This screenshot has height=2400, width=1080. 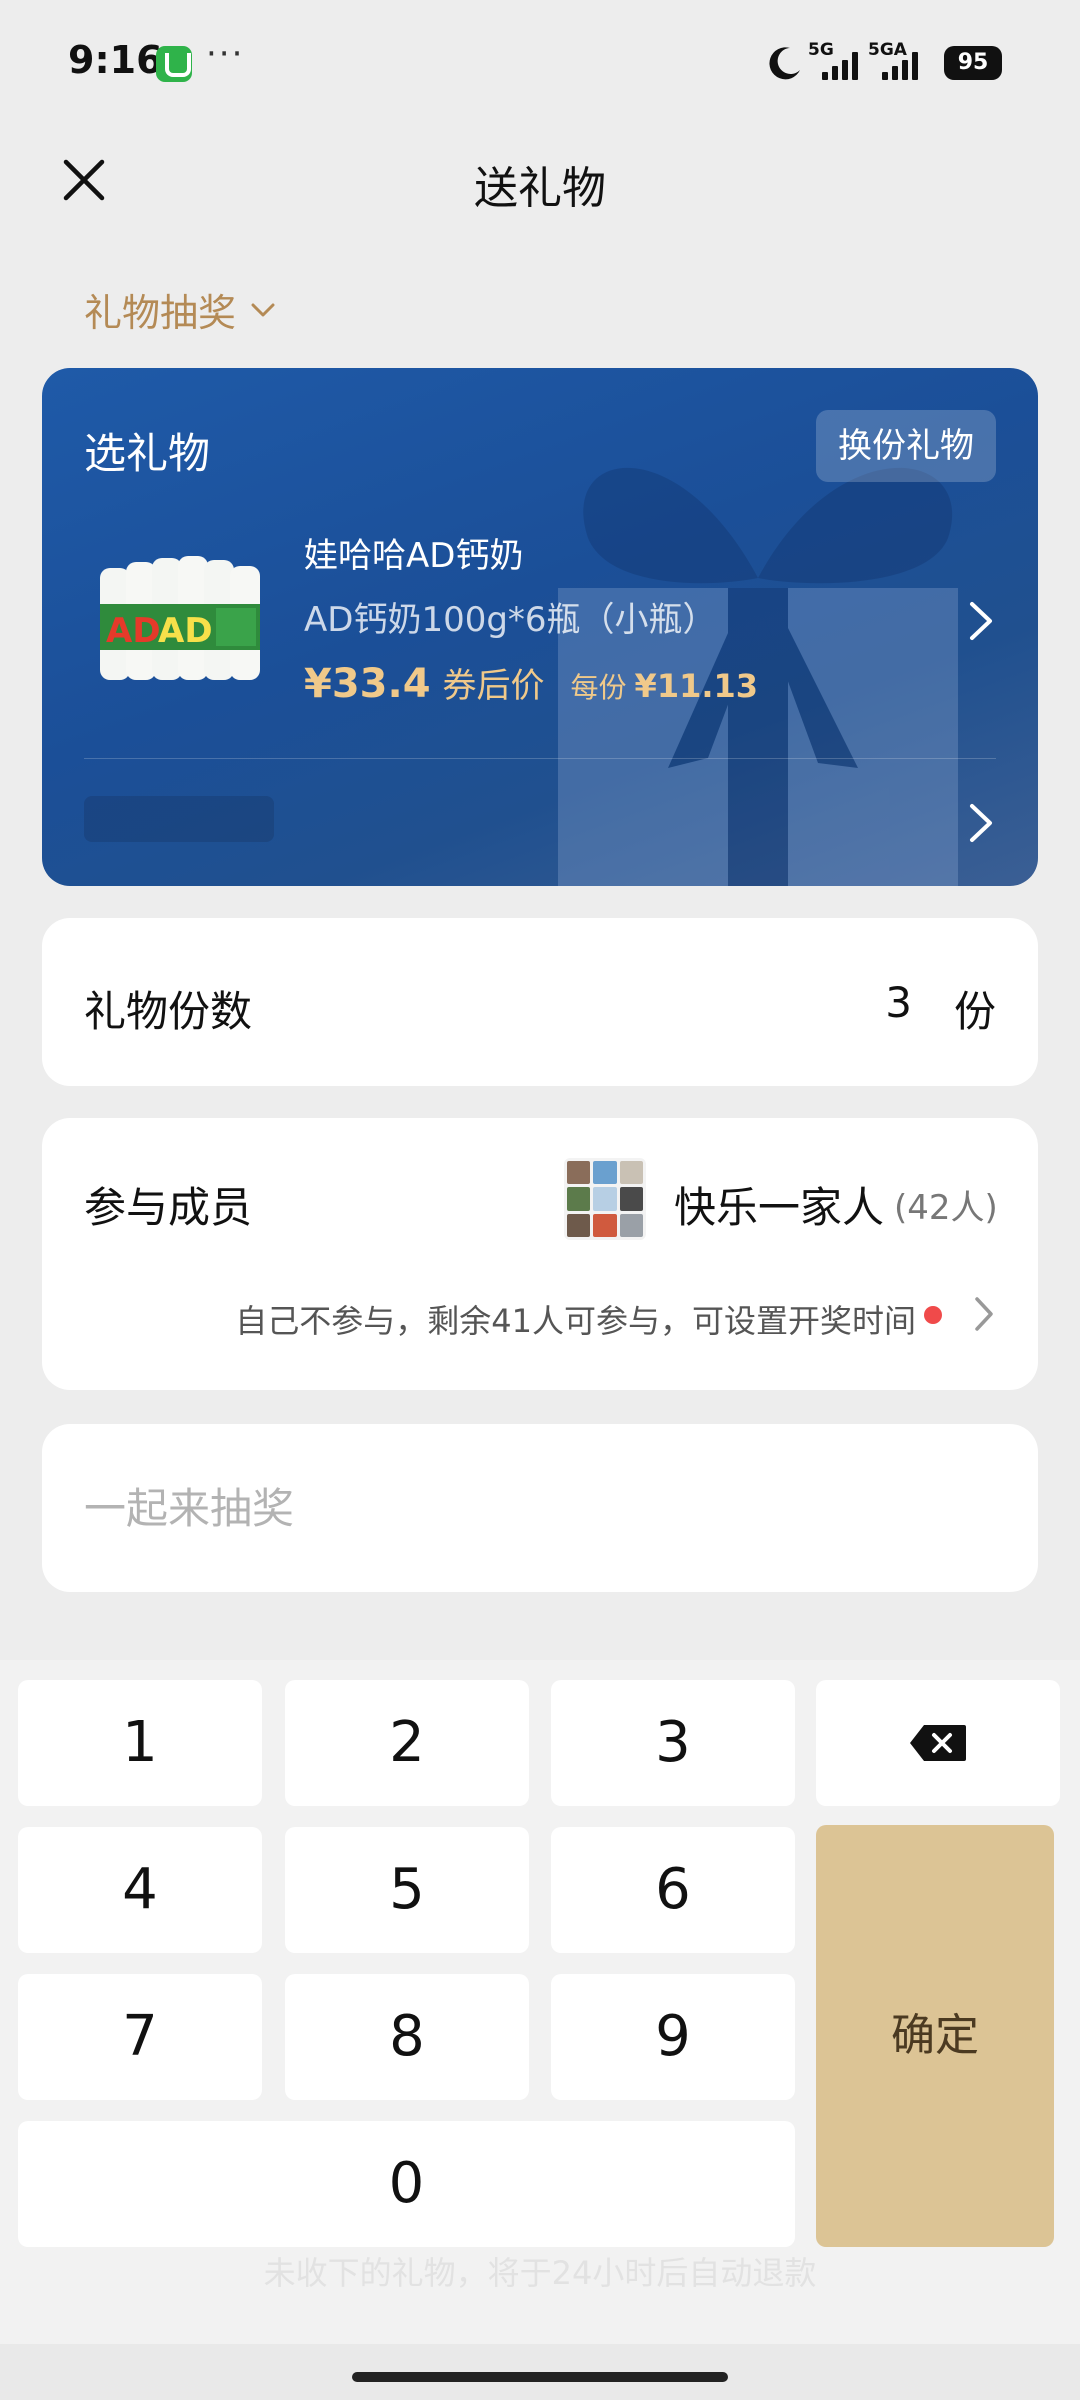 What do you see at coordinates (174, 64) in the screenshot?
I see `app-notification-icon` at bounding box center [174, 64].